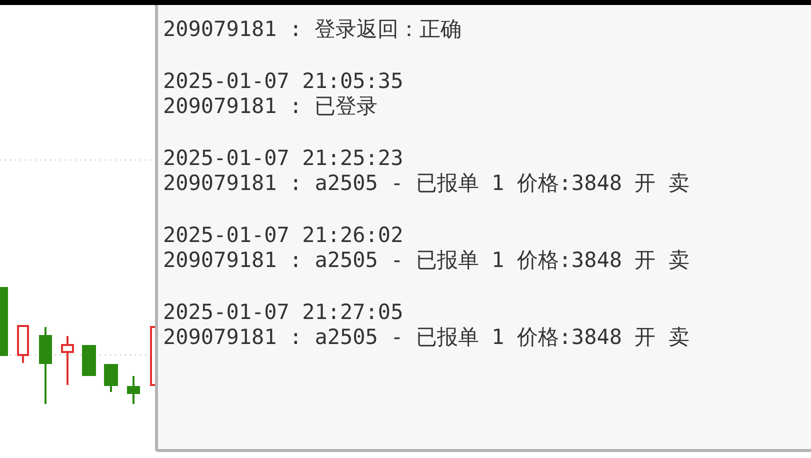 The image size is (811, 458). I want to click on log-timestamp: 2025-01-07 21:05:35, so click(283, 81).